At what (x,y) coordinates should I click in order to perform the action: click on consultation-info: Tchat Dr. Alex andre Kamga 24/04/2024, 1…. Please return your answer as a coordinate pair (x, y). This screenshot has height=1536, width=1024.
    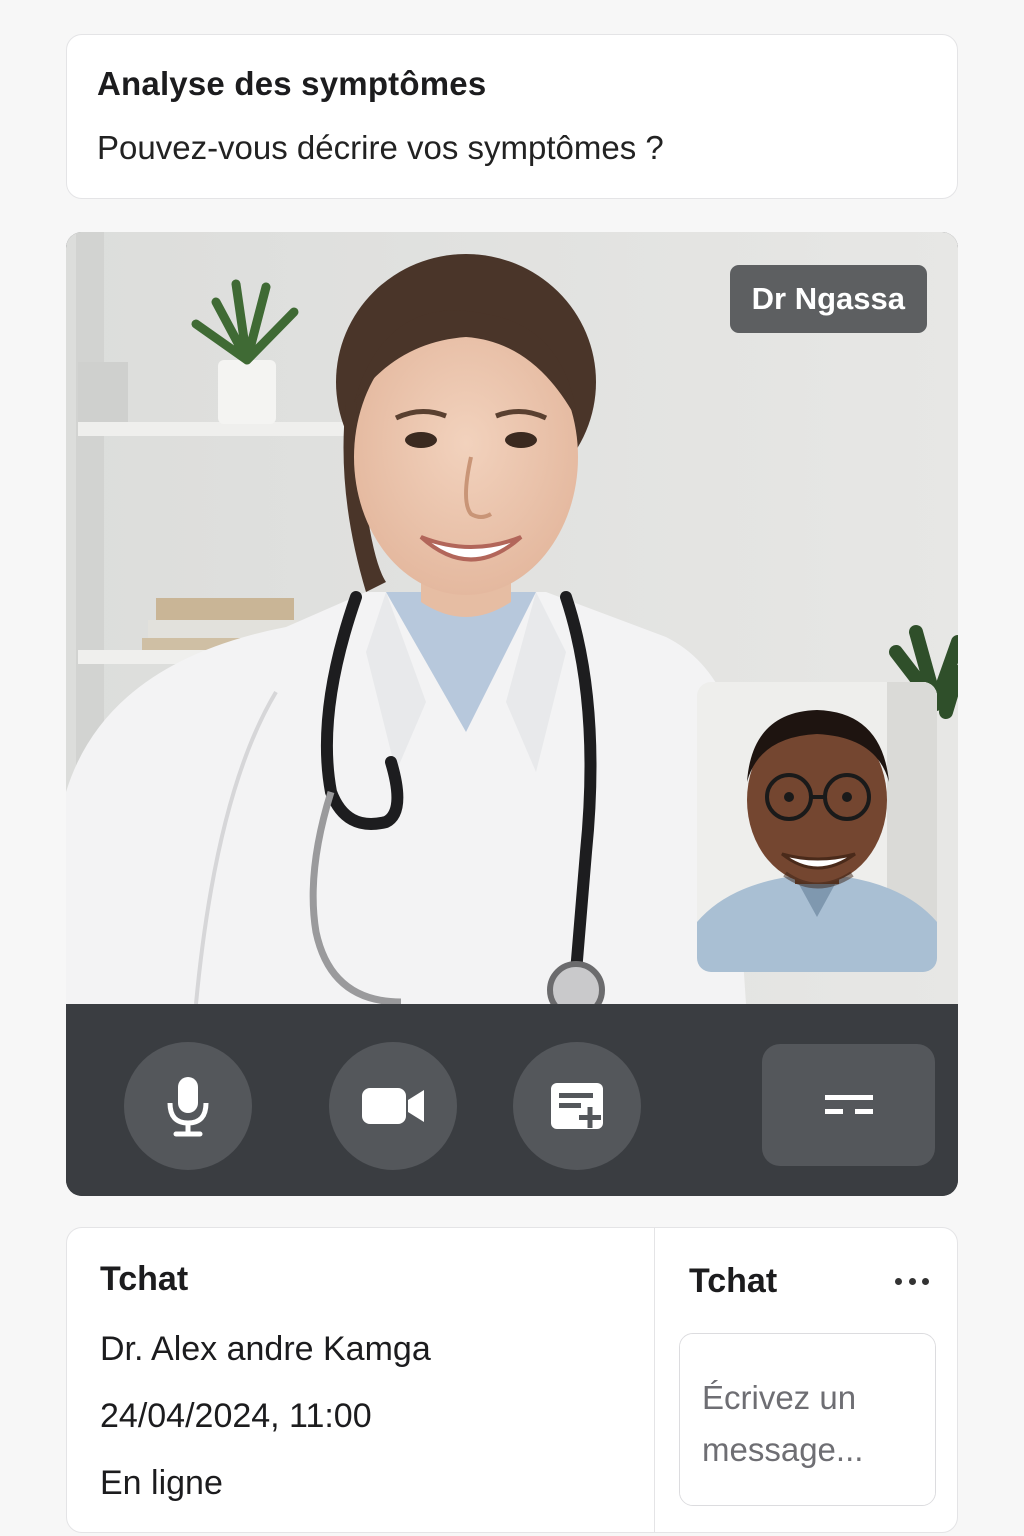
    Looking at the image, I should click on (265, 1381).